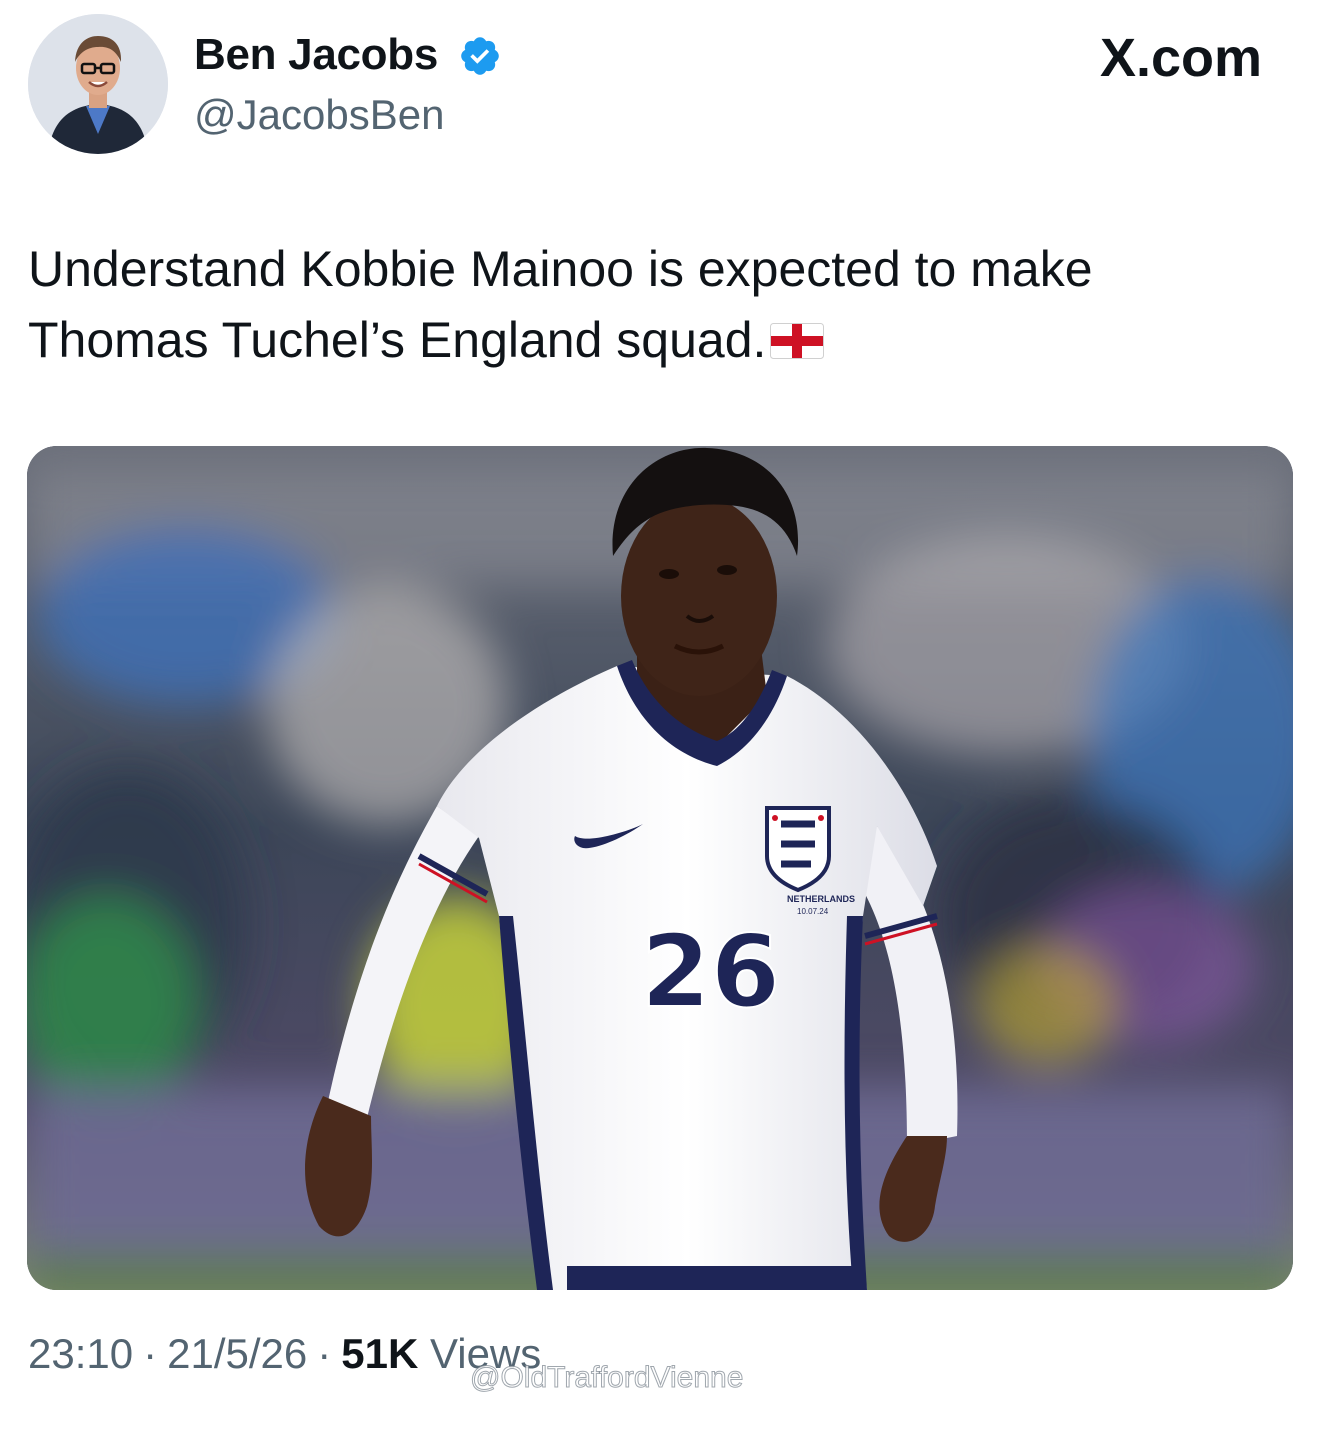 The image size is (1320, 1432). Describe the element at coordinates (316, 55) in the screenshot. I see `author-name: Ben Jacobs` at that location.